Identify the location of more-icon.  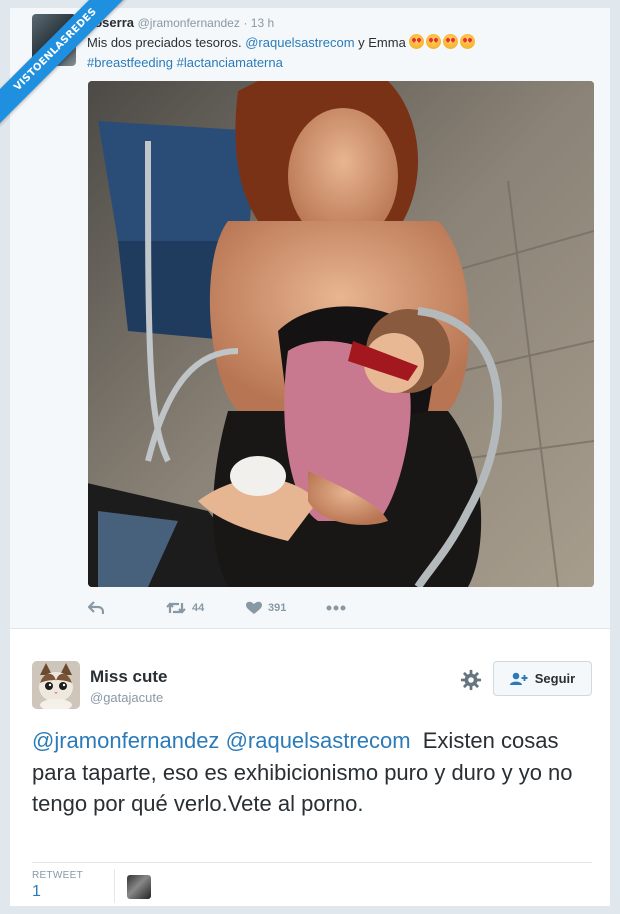
(336, 608).